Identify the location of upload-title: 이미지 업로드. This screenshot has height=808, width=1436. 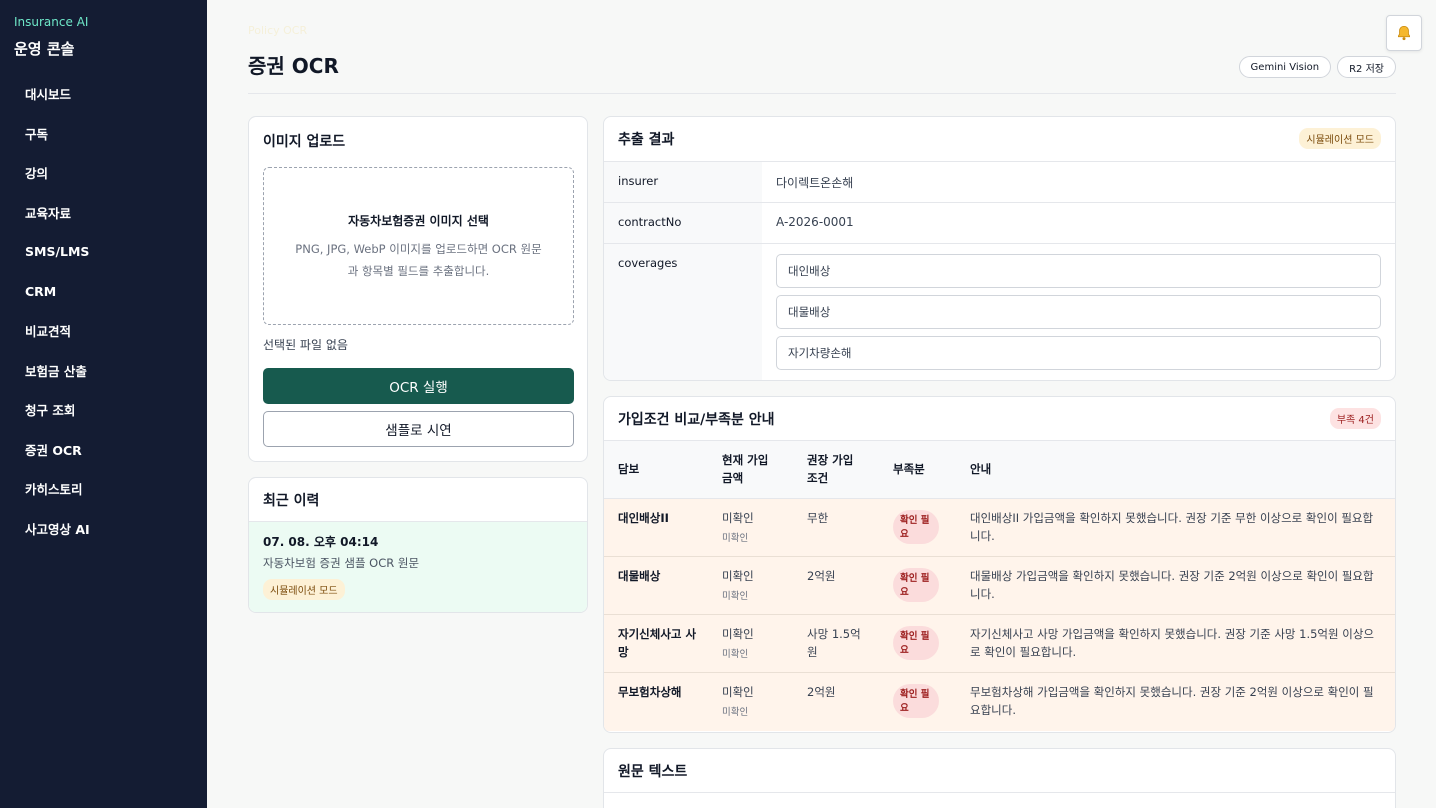
(304, 142).